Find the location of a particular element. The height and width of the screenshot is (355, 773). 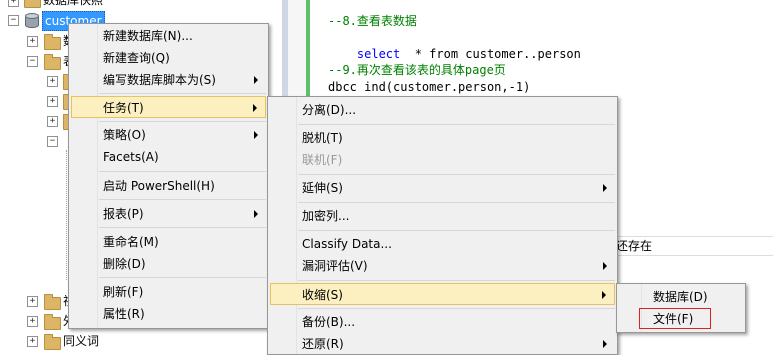

code-line-dbcc: dbcc ind(customer.person,-1) is located at coordinates (429, 87).